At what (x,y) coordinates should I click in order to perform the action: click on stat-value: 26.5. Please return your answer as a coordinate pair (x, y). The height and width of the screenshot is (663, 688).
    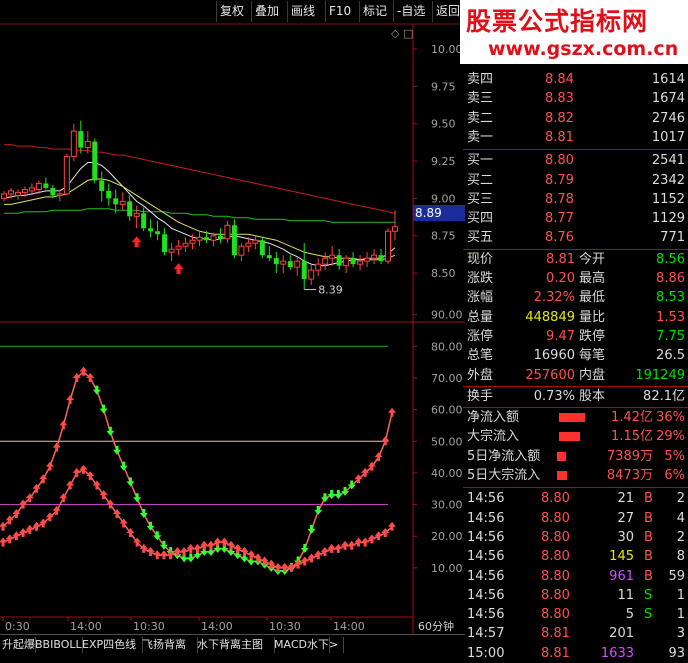
    Looking at the image, I should click on (670, 356).